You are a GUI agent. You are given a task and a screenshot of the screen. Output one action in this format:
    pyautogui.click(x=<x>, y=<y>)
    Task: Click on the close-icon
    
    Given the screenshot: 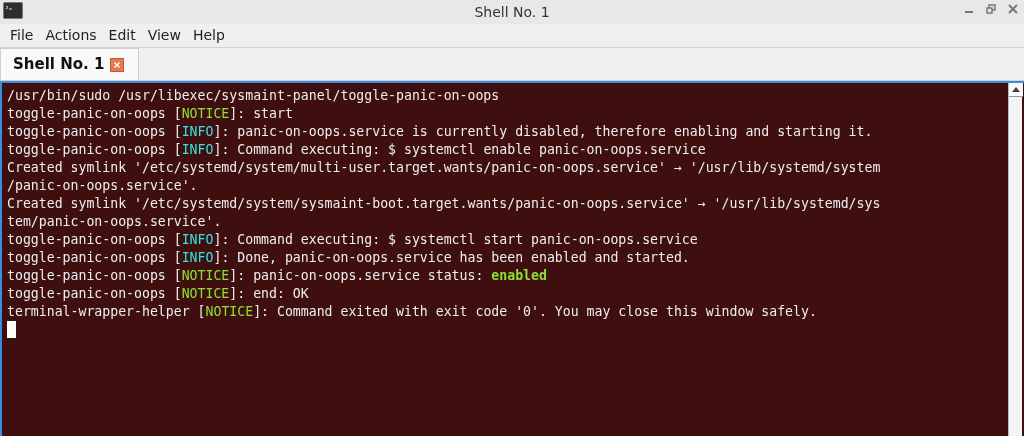 What is the action you would take?
    pyautogui.click(x=1013, y=9)
    